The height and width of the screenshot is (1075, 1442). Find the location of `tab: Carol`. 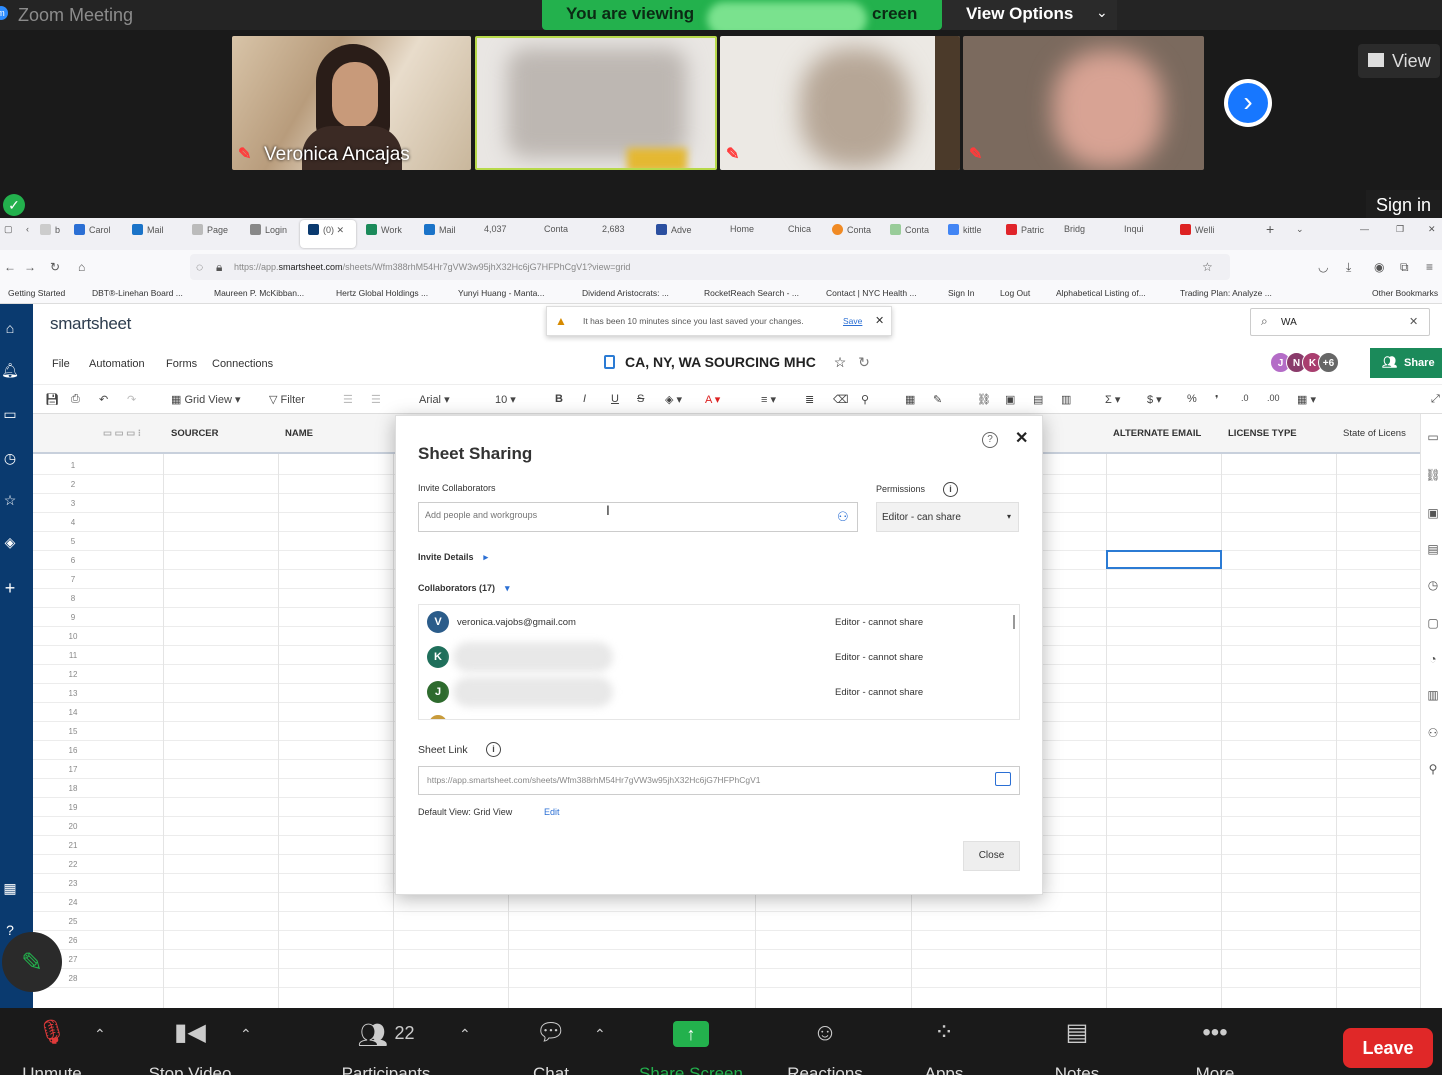

tab: Carol is located at coordinates (92, 229).